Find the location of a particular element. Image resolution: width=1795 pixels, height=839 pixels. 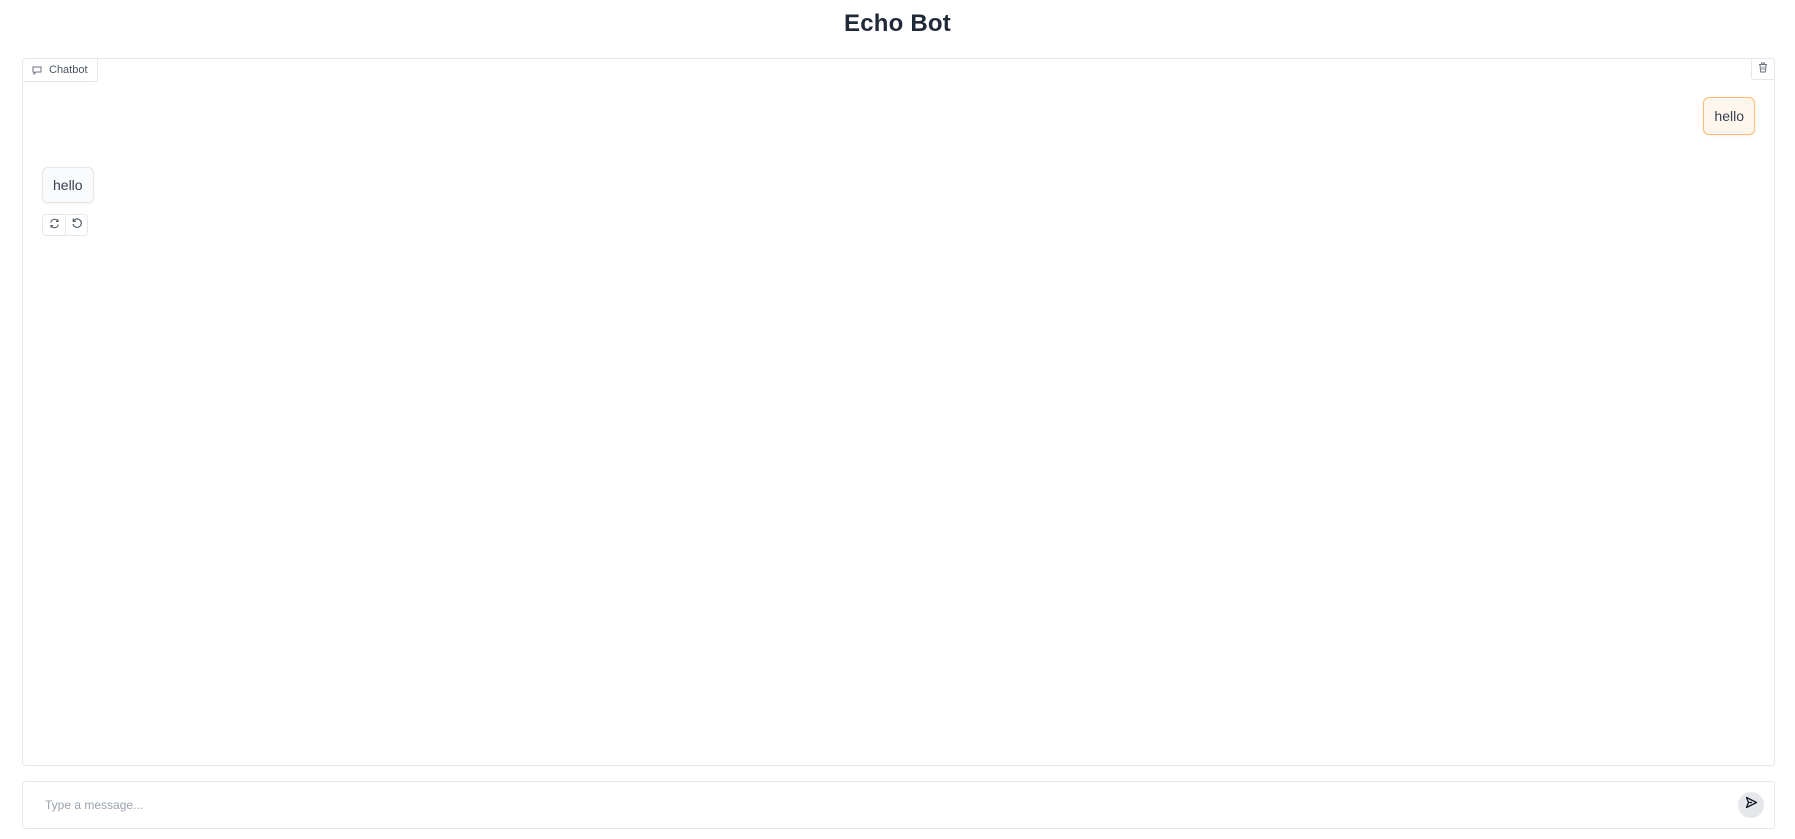

message-input-row is located at coordinates (898, 805).